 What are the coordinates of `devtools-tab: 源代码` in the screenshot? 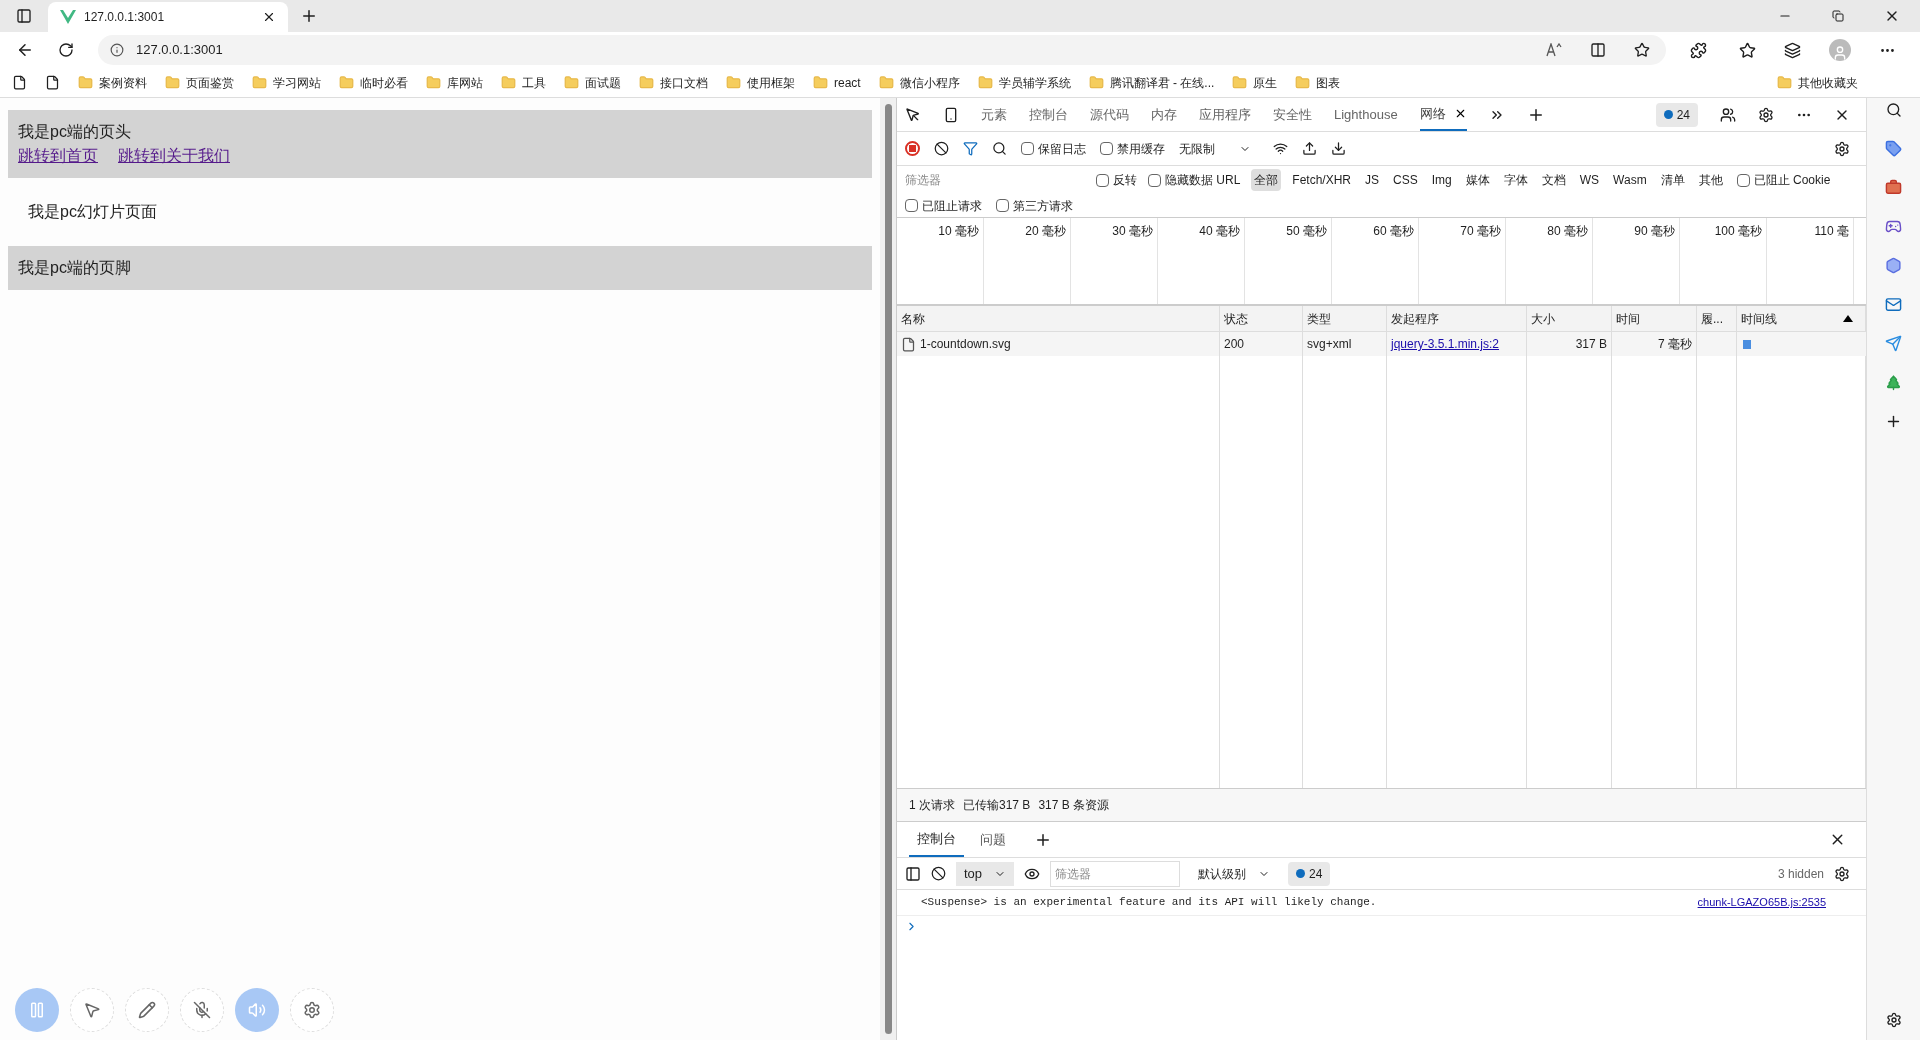 It's located at (1109, 114).